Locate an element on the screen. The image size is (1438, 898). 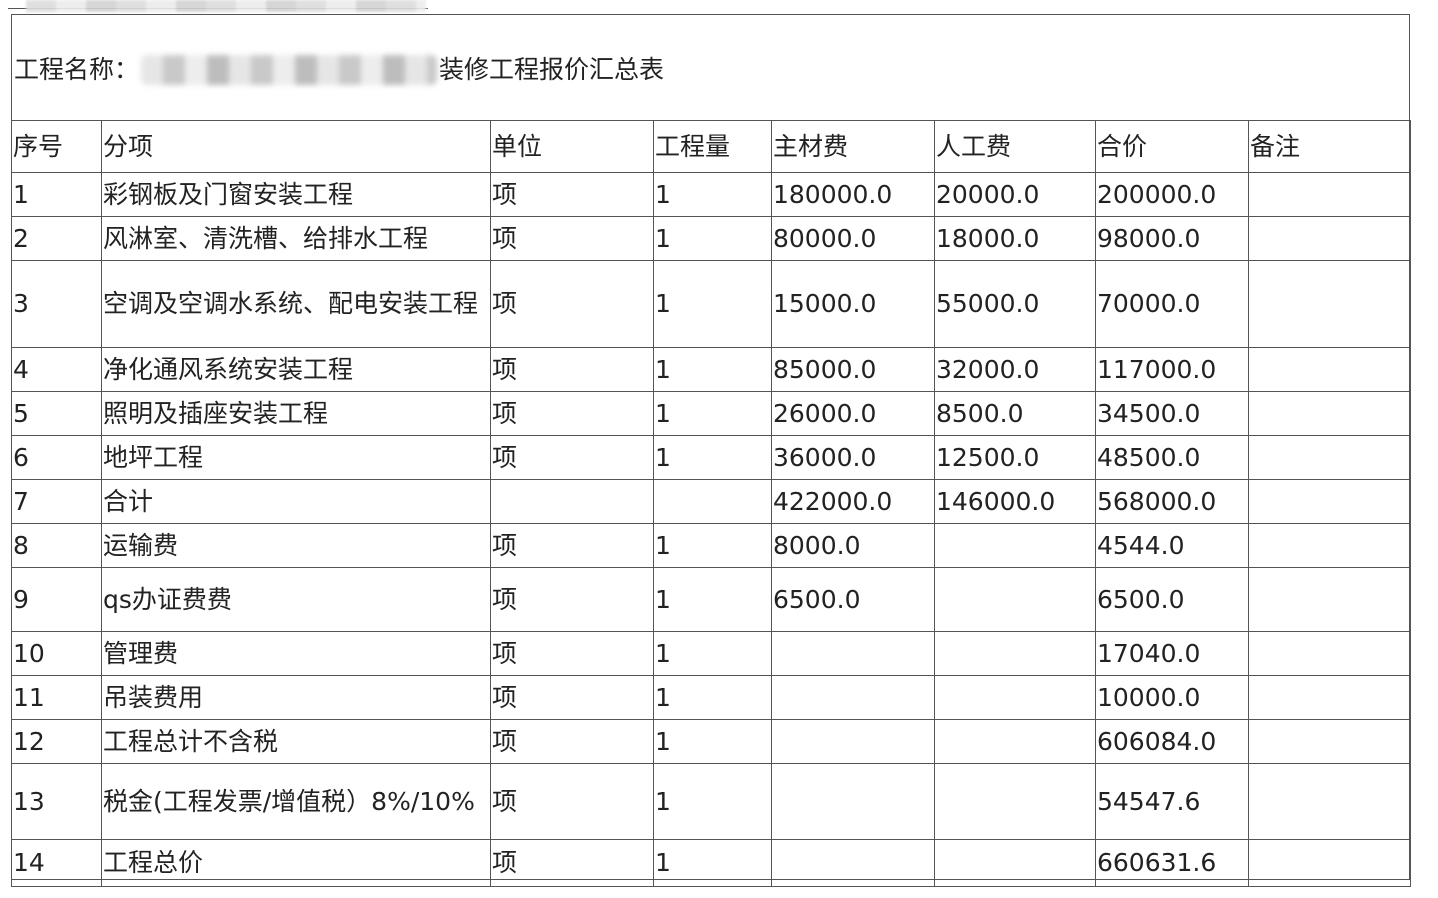
redacted-text is located at coordinates (226, 6).